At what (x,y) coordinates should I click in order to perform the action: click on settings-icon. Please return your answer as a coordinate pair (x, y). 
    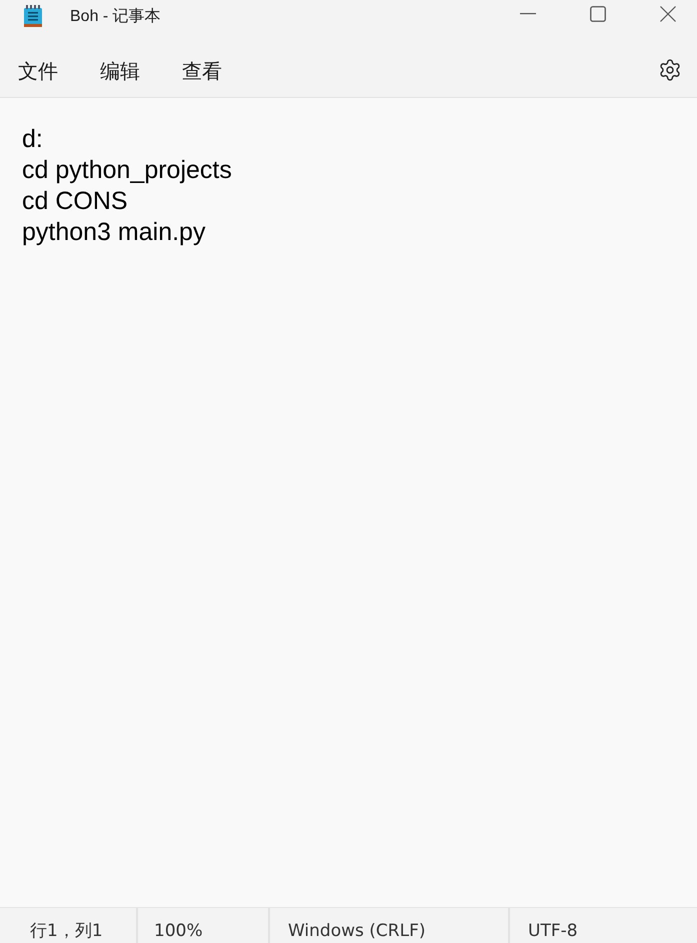
    Looking at the image, I should click on (670, 70).